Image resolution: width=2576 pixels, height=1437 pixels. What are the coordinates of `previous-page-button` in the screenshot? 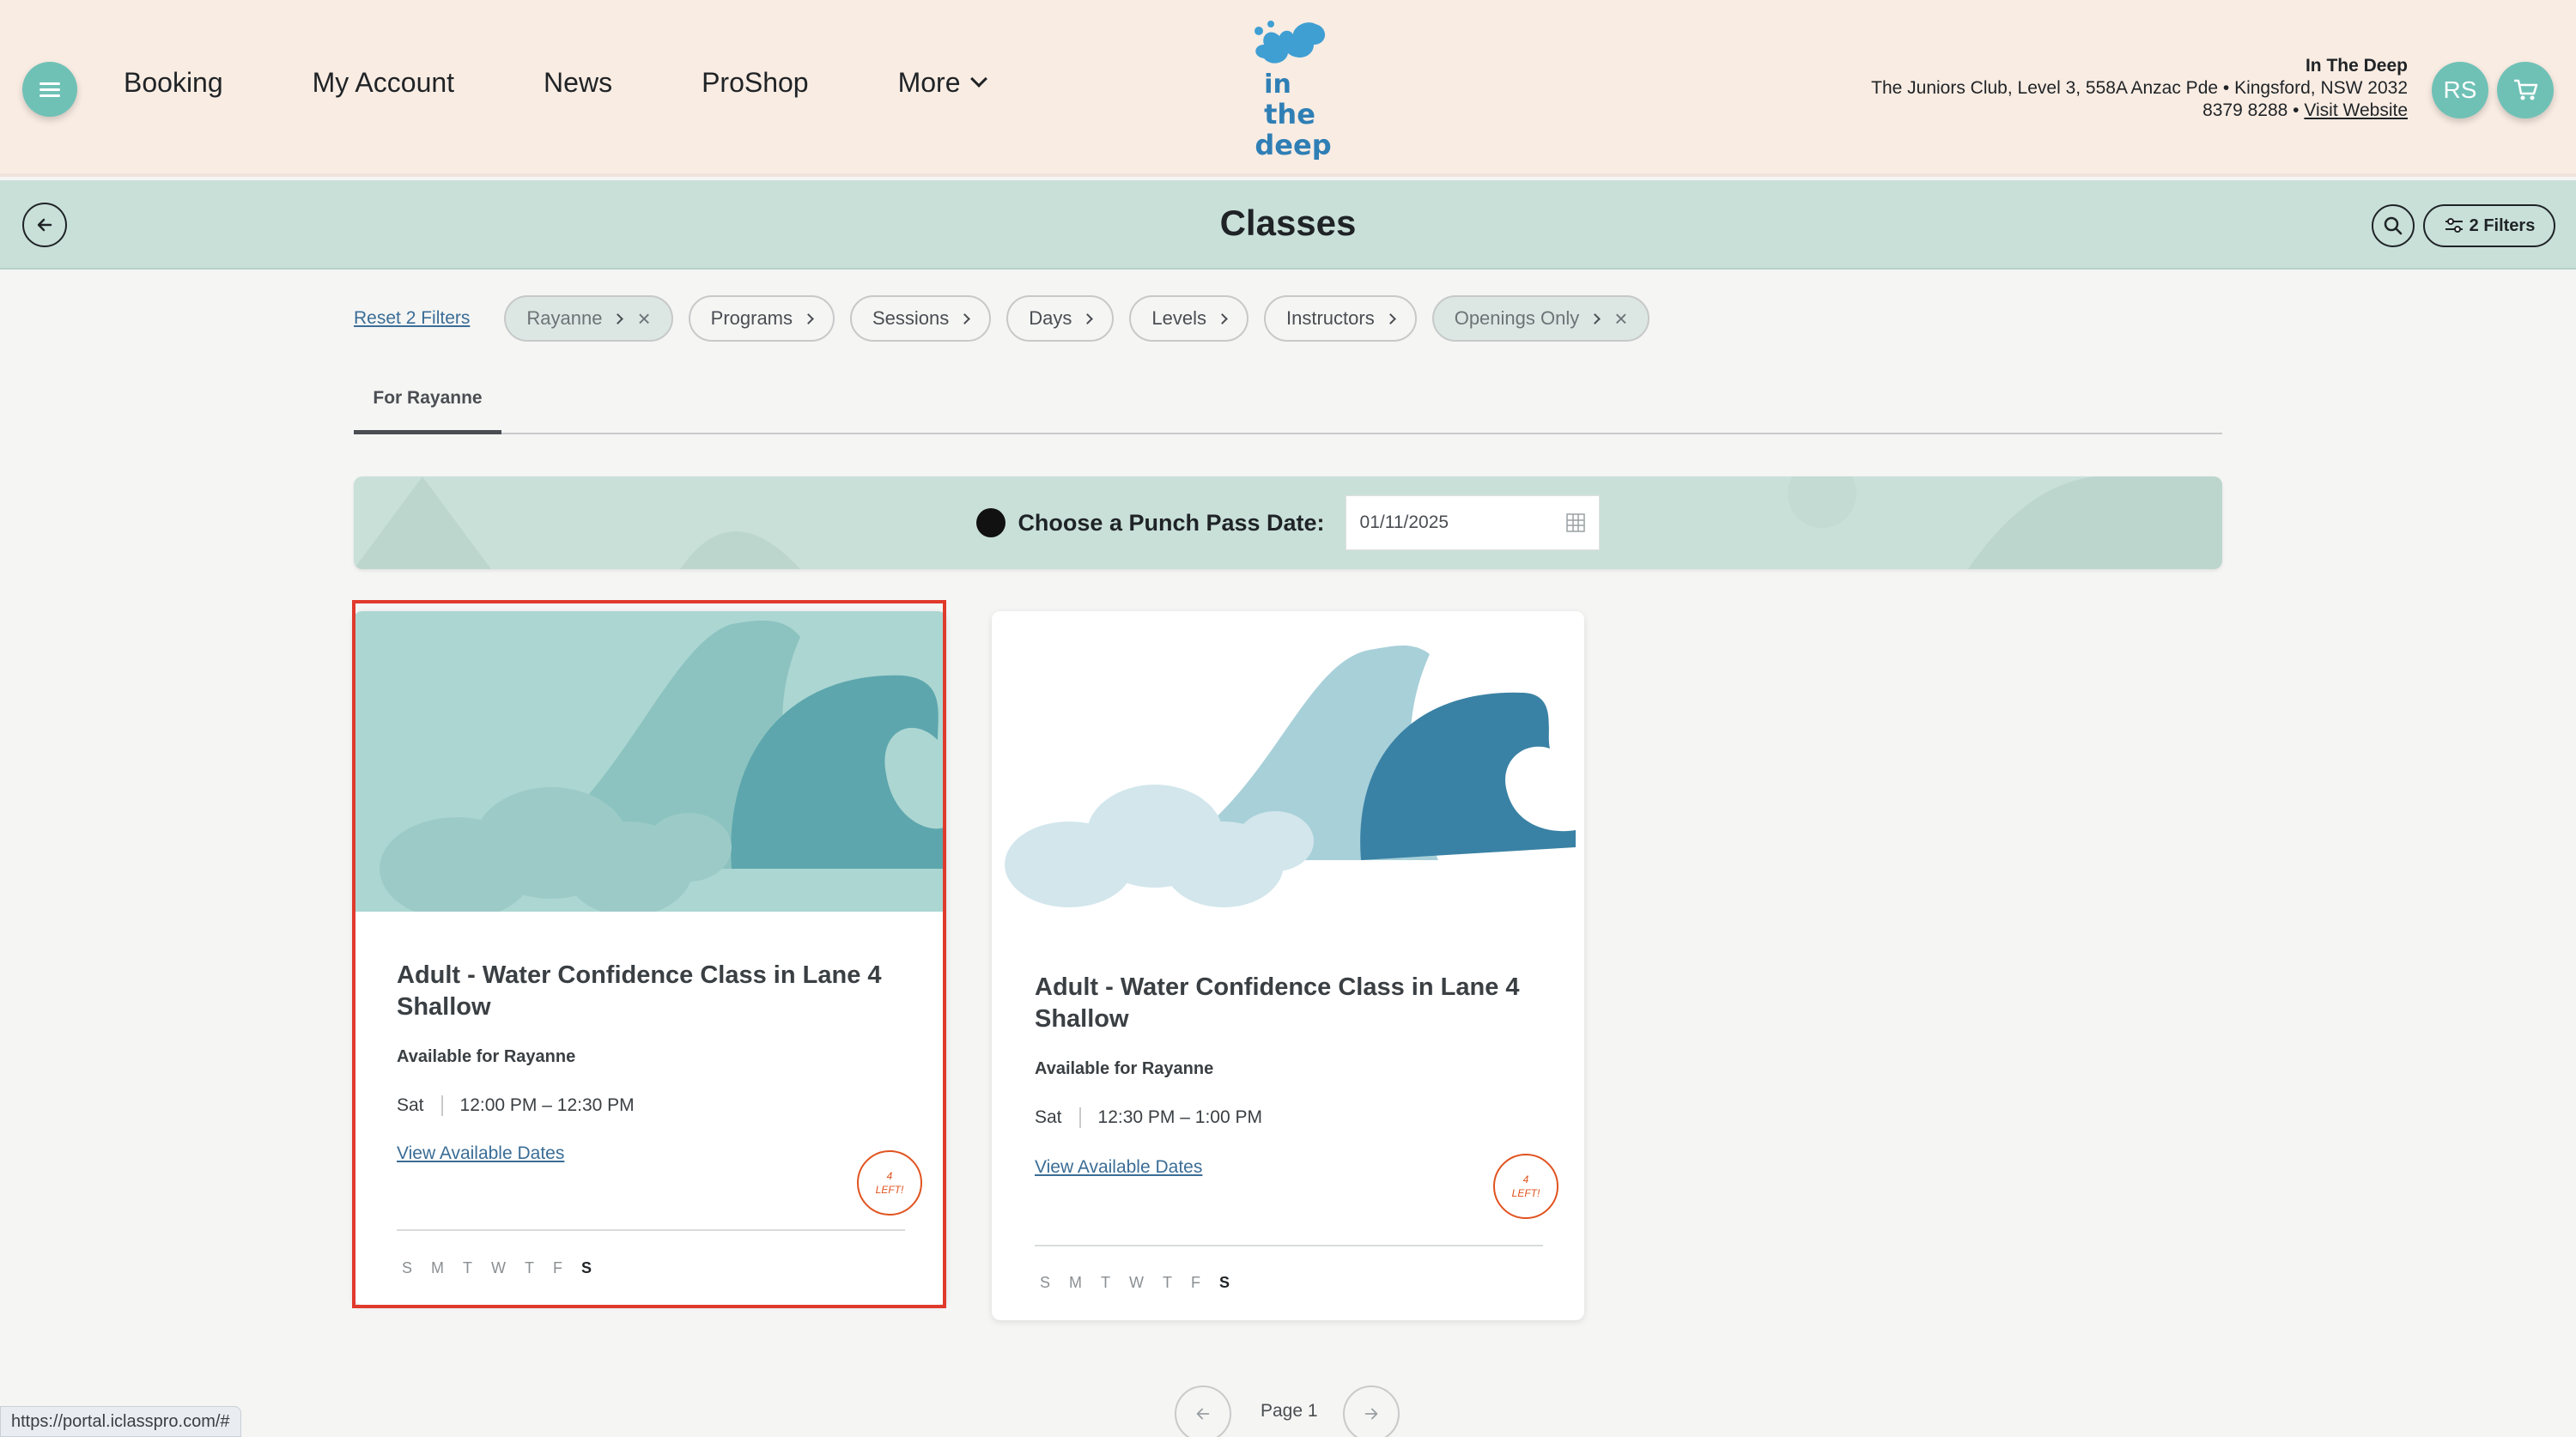 It's located at (1203, 1411).